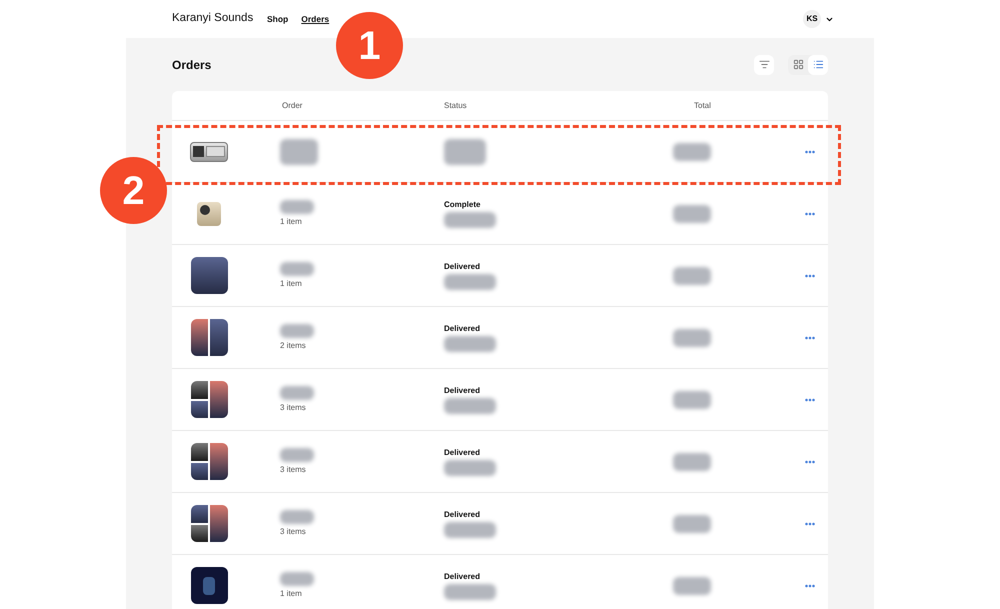  What do you see at coordinates (369, 45) in the screenshot?
I see `step-callout: 1` at bounding box center [369, 45].